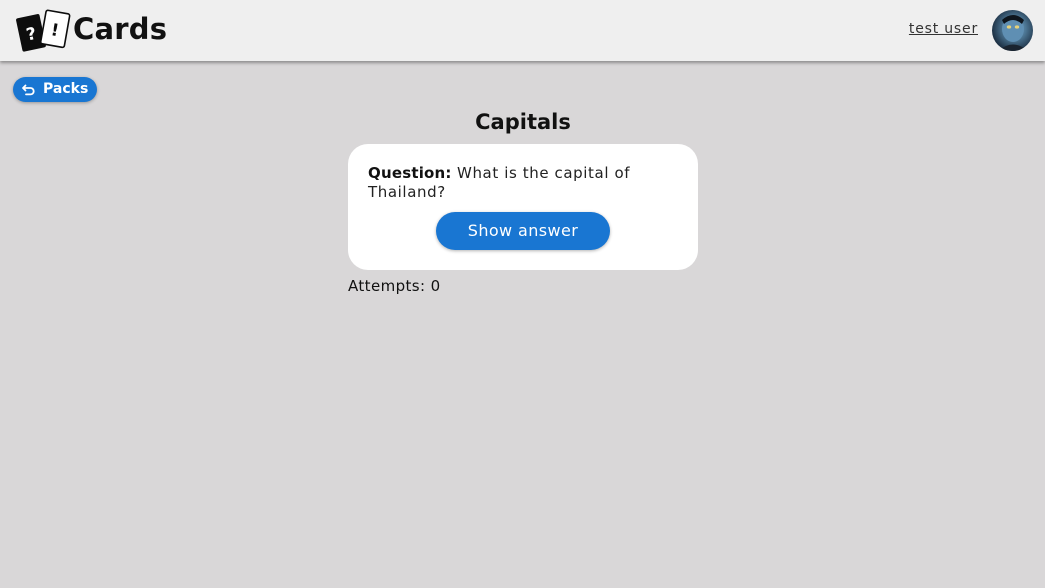 This screenshot has height=588, width=1045. I want to click on question-label: Question:, so click(410, 173).